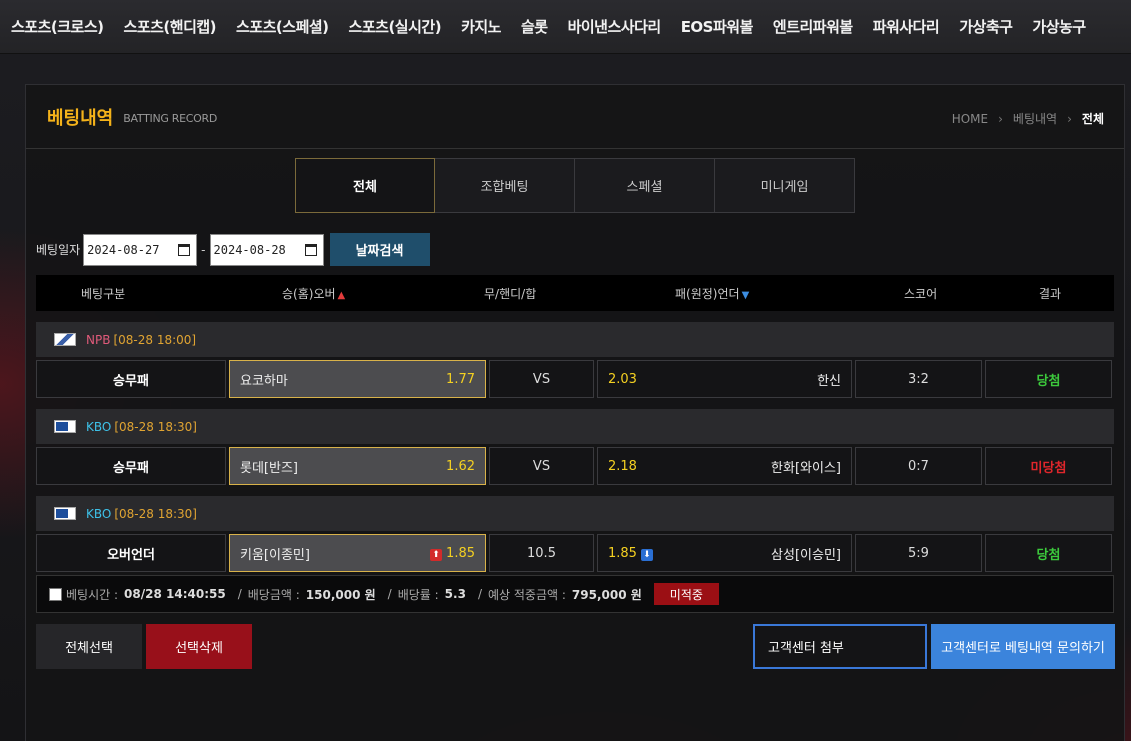 The image size is (1131, 741). Describe the element at coordinates (395, 26) in the screenshot. I see `nav-item-sports-live: 스포츠(실시간)` at that location.